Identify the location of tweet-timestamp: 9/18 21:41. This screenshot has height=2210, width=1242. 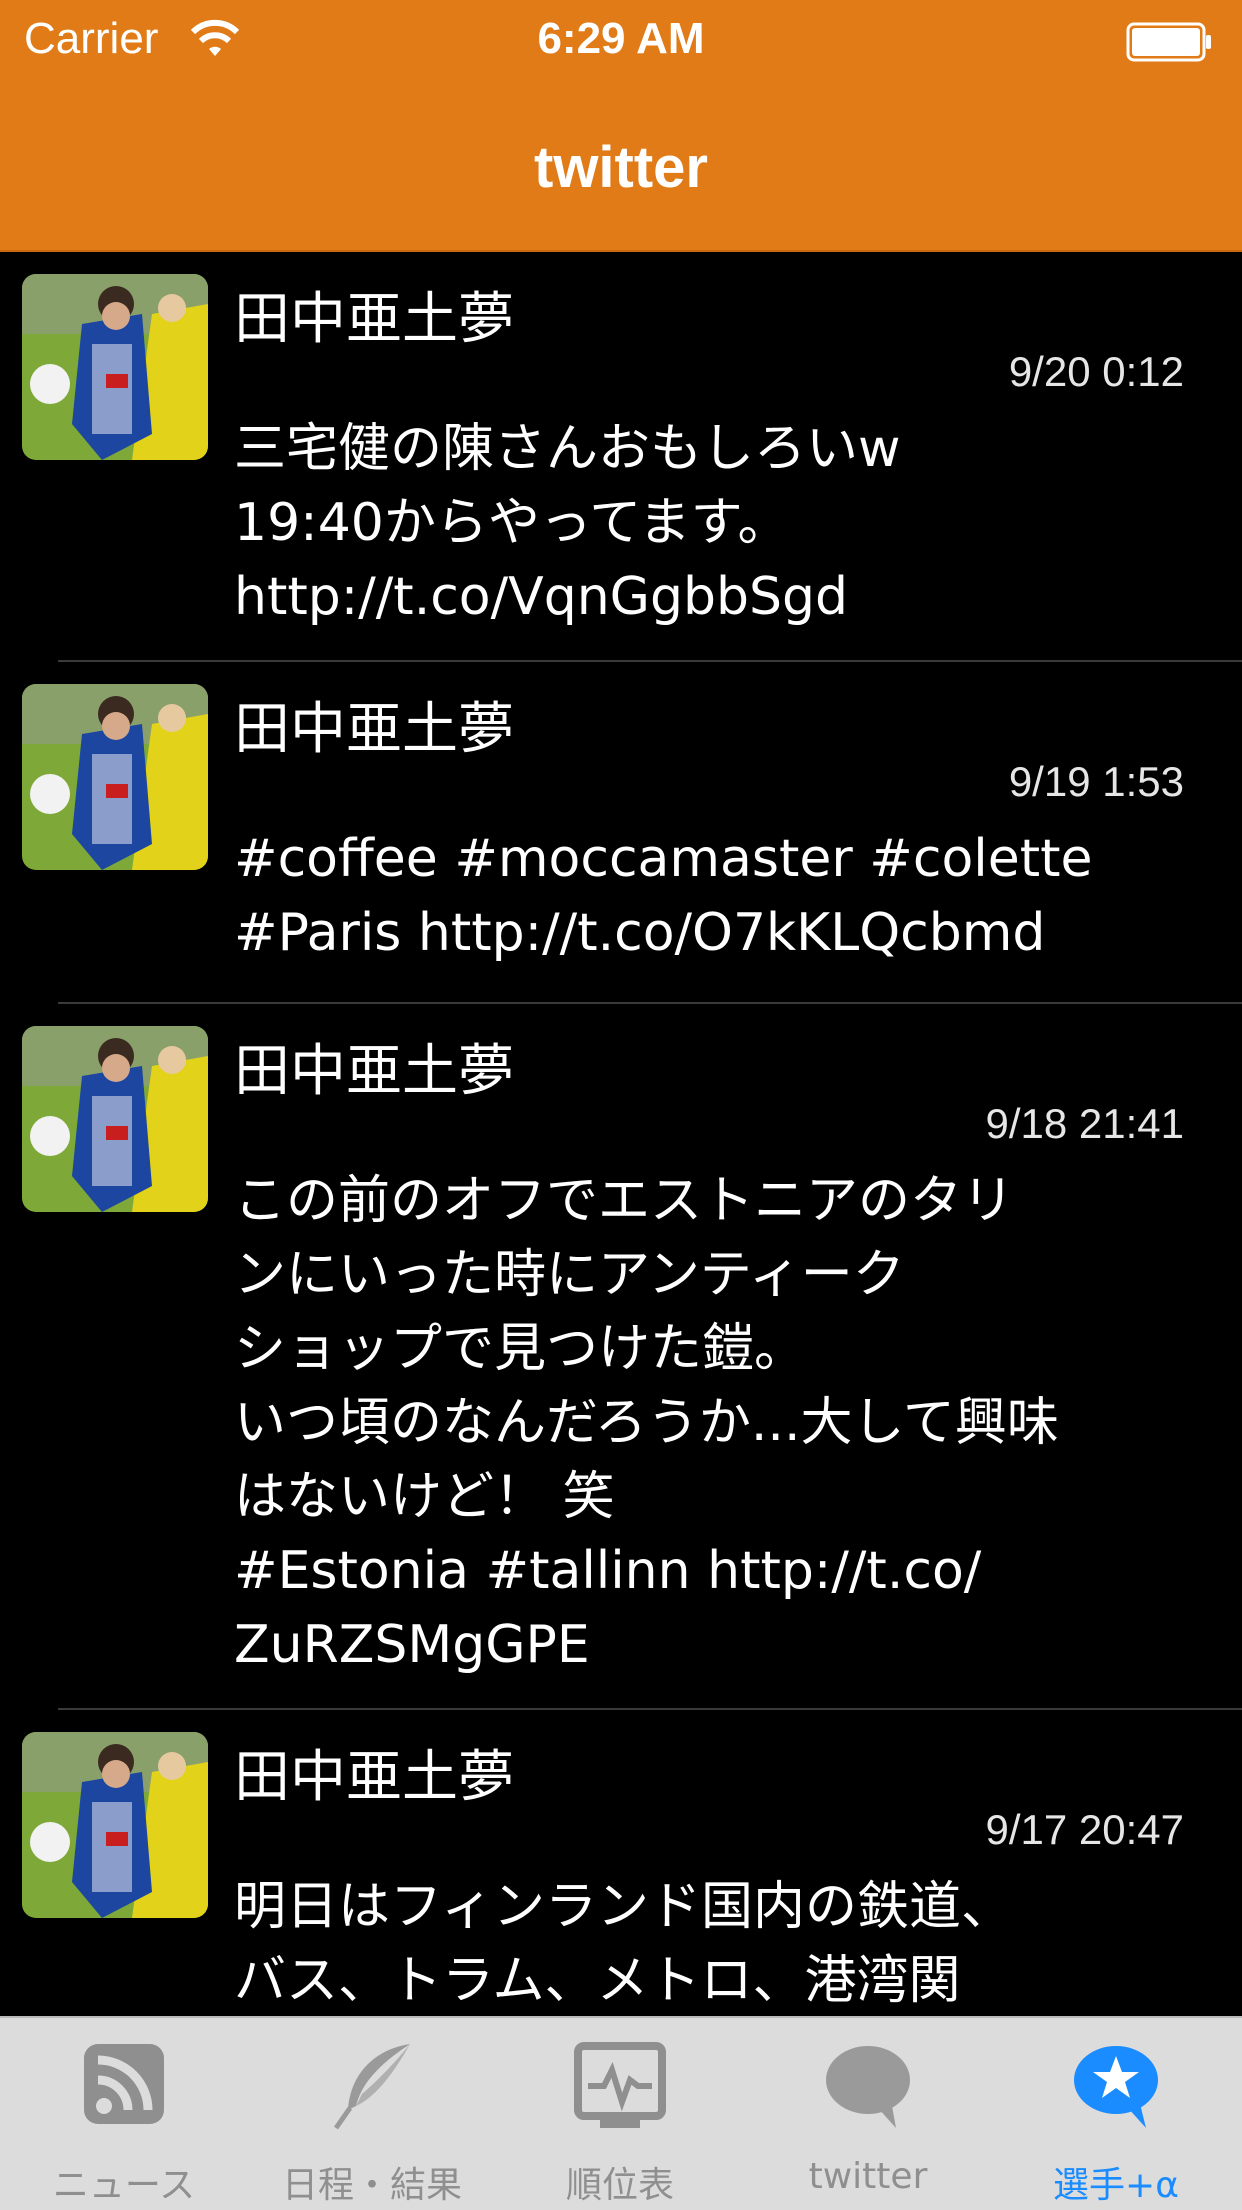
(1084, 1123).